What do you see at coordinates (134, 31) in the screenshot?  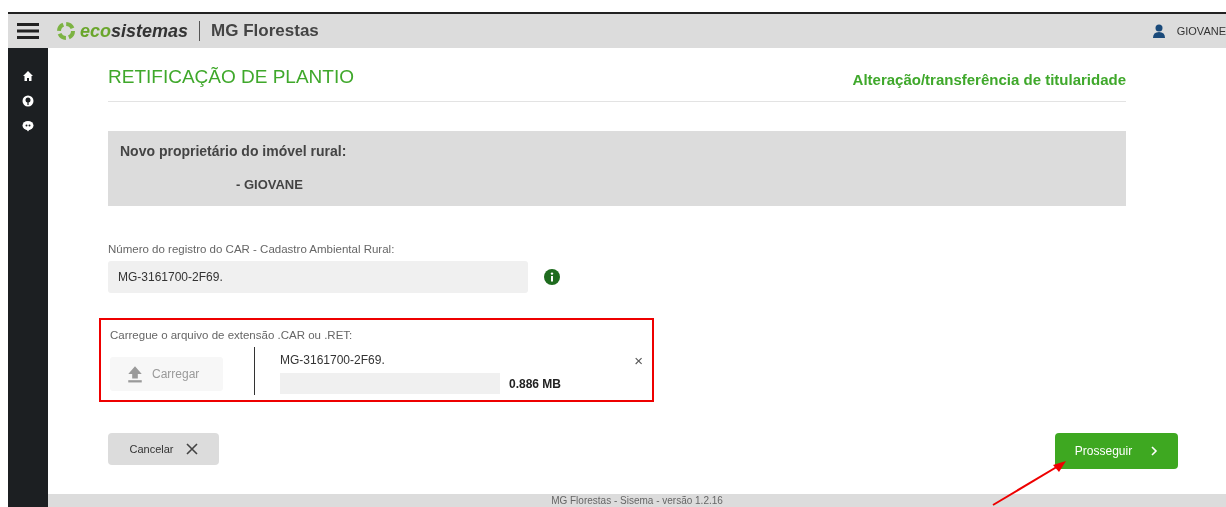 I see `brand-logo-text: ecosistemas` at bounding box center [134, 31].